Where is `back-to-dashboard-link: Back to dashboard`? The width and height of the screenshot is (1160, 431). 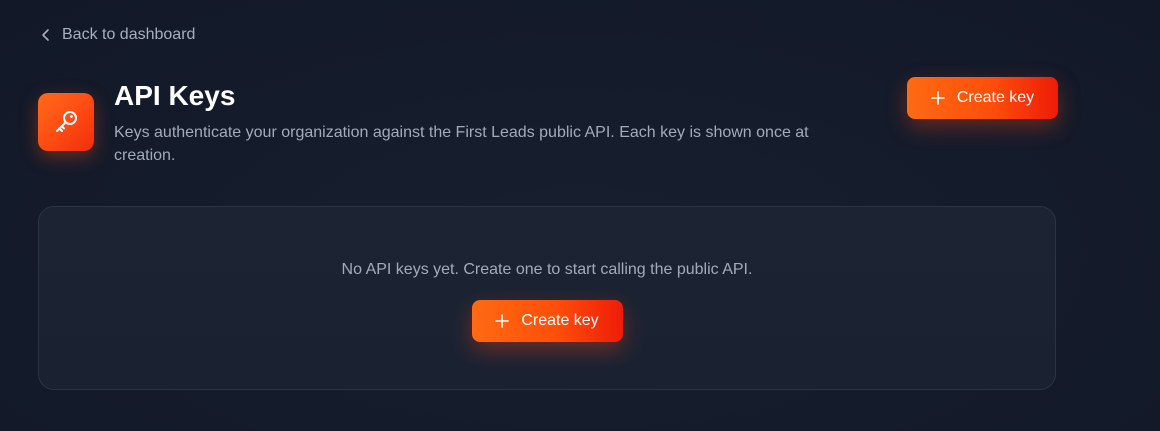
back-to-dashboard-link: Back to dashboard is located at coordinates (117, 35).